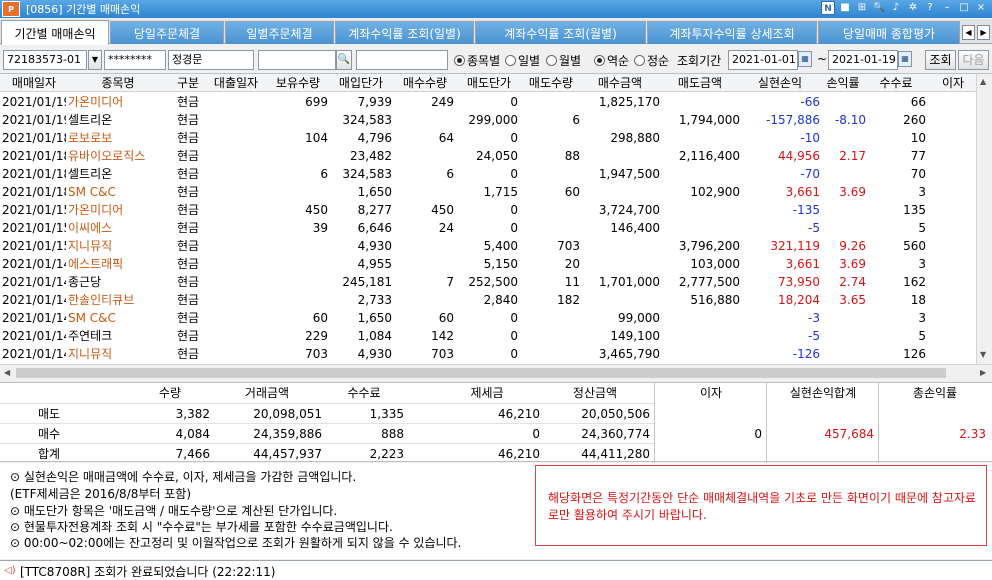  What do you see at coordinates (404, 32) in the screenshot?
I see `tab-3: 계좌수익률 조회(일별)` at bounding box center [404, 32].